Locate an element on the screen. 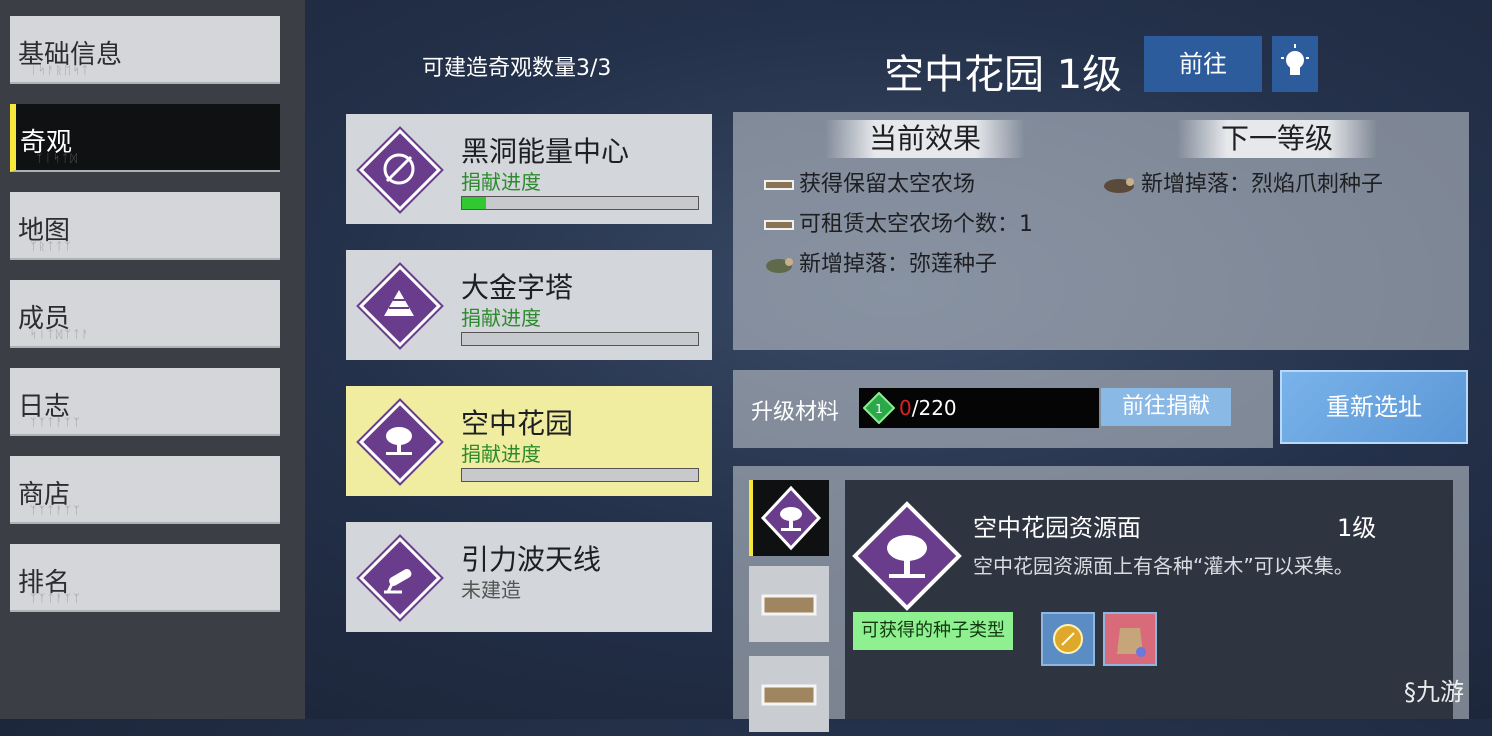 This screenshot has height=736, width=1492. wonder-name: 引力波天线 is located at coordinates (531, 559).